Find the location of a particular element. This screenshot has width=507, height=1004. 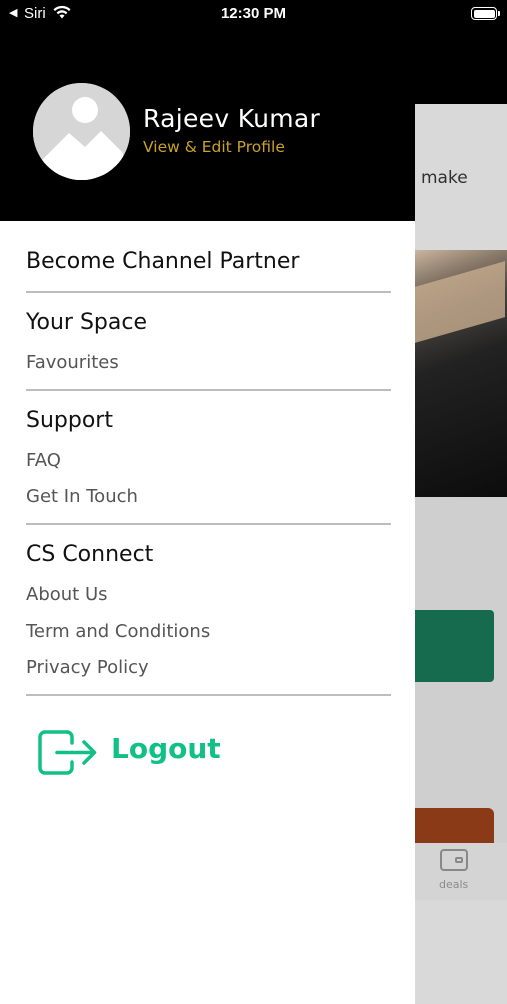

status-bar: ◀ Siri 12:30 PM is located at coordinates (253, 14).